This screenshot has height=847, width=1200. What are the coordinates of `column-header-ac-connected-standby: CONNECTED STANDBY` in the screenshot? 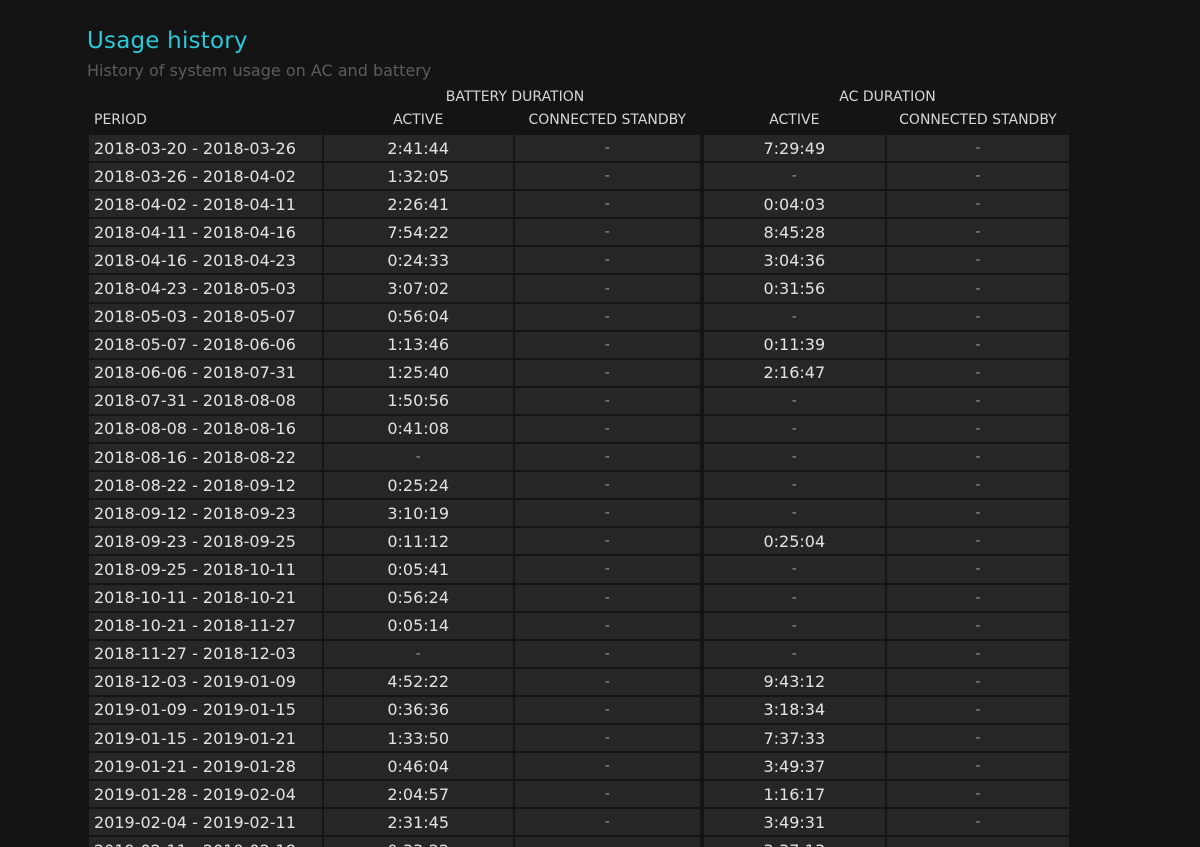 It's located at (978, 120).